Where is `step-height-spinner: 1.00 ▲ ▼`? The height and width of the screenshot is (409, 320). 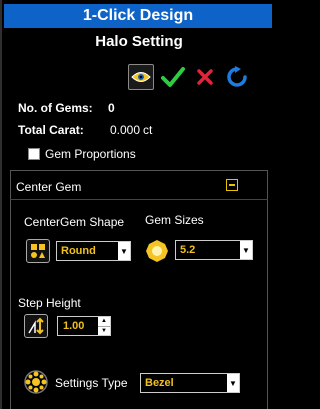 step-height-spinner: 1.00 ▲ ▼ is located at coordinates (84, 326).